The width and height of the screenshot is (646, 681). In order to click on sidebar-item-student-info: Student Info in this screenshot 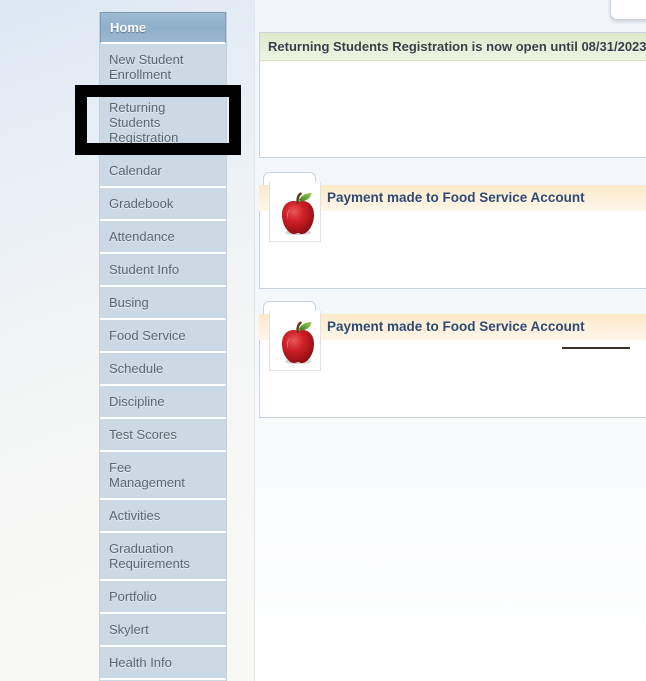, I will do `click(163, 270)`.